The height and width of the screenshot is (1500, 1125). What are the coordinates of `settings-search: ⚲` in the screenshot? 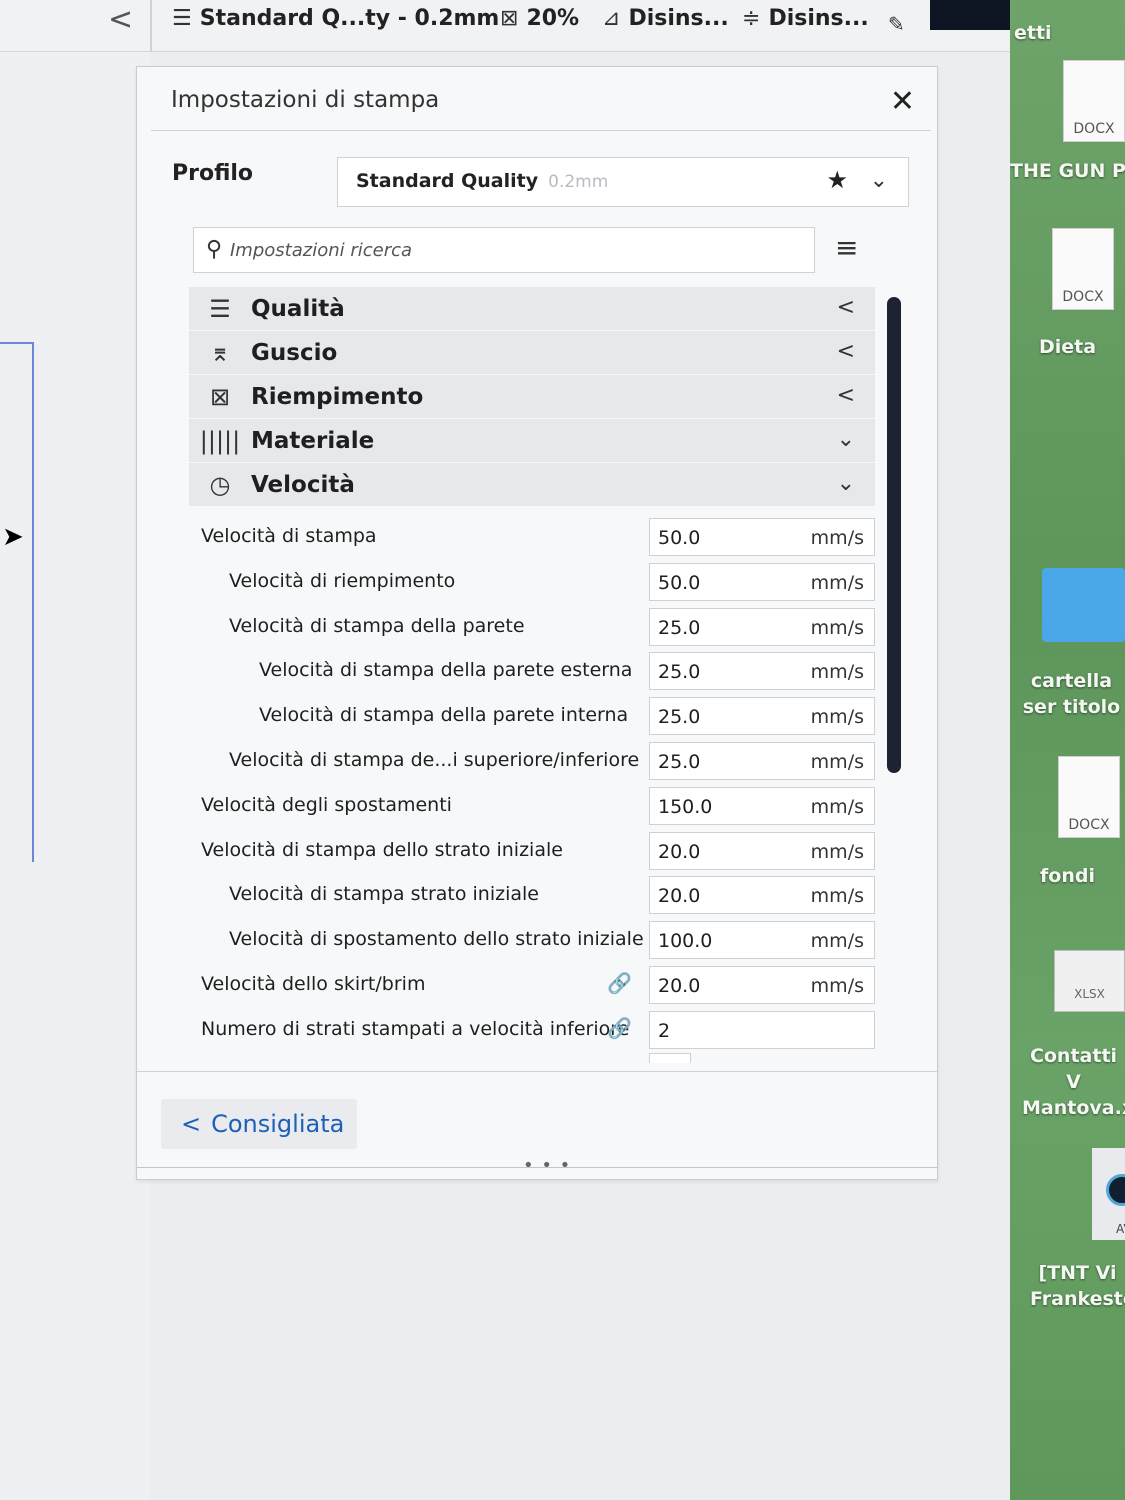 It's located at (504, 250).